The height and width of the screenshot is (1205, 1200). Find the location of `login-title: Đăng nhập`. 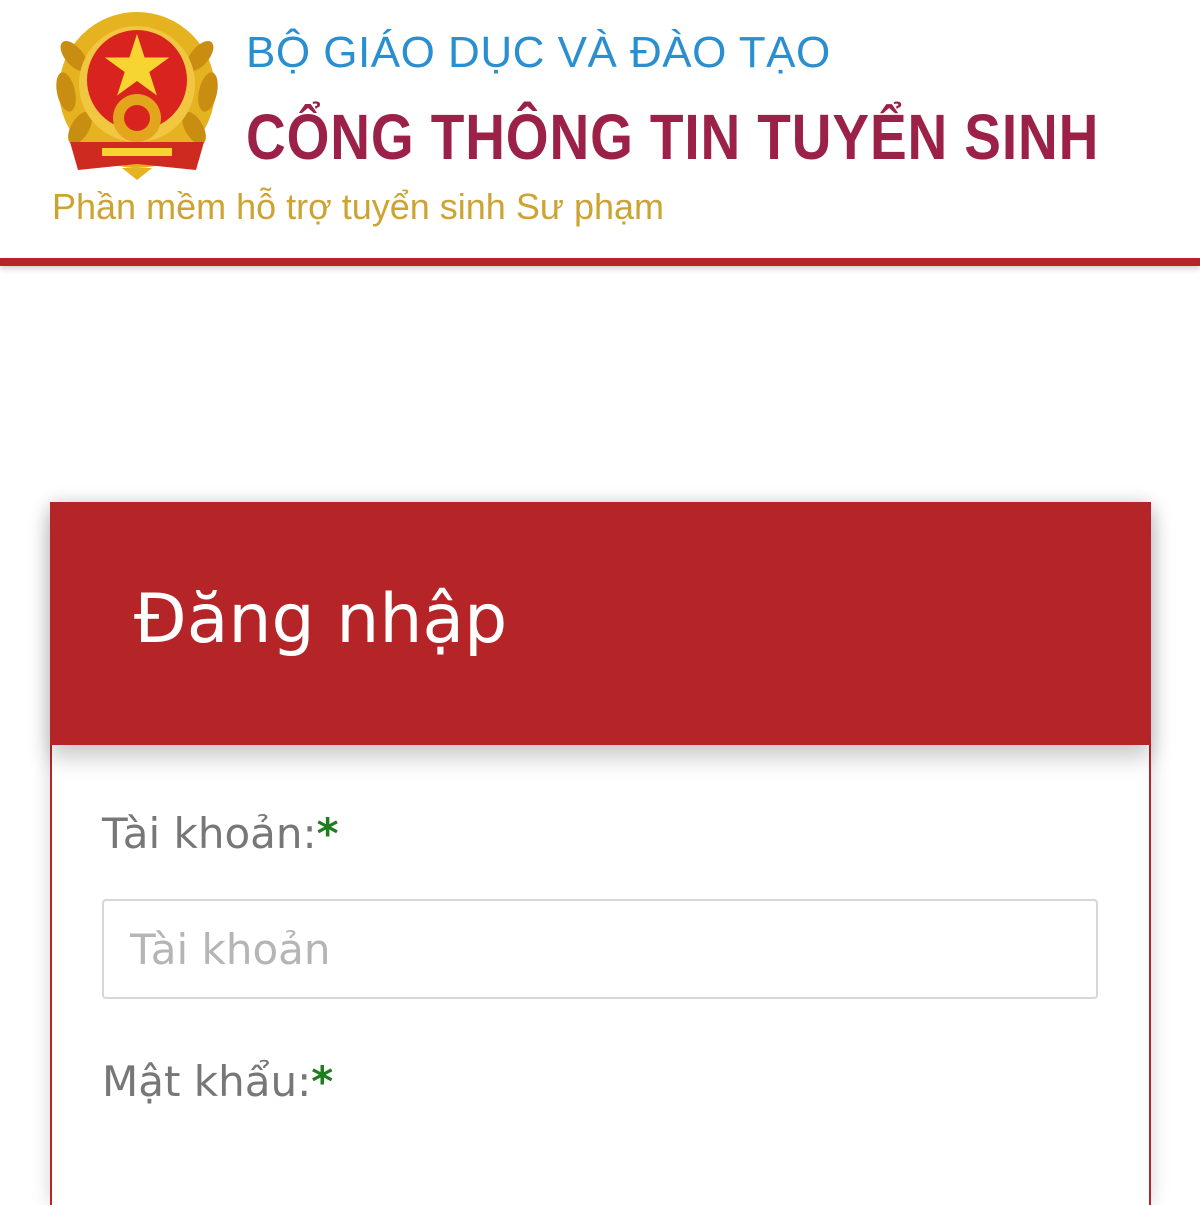

login-title: Đăng nhập is located at coordinates (321, 619).